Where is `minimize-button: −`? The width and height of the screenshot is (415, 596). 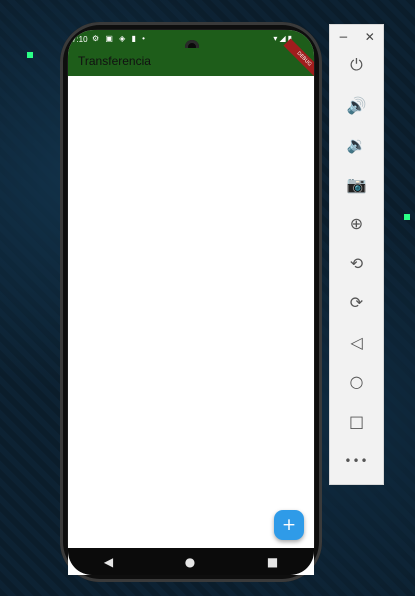
minimize-button: − is located at coordinates (343, 37).